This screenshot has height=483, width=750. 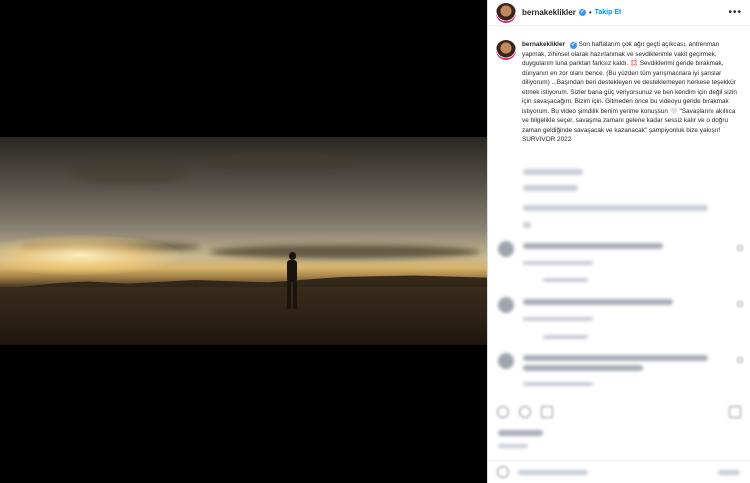 I want to click on bookmark-icon, so click(x=735, y=412).